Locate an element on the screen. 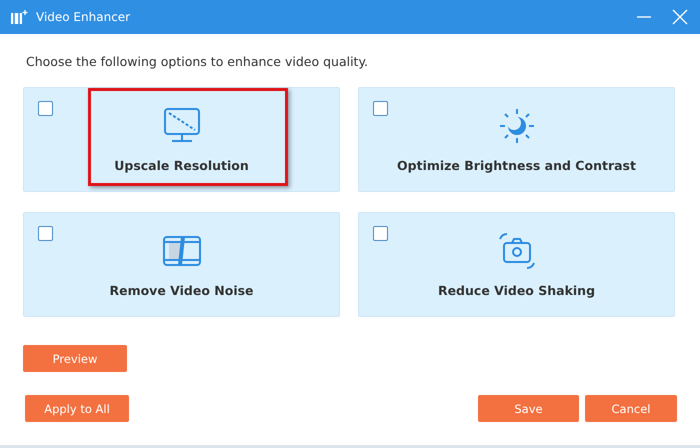 The height and width of the screenshot is (448, 700). close-icon is located at coordinates (680, 17).